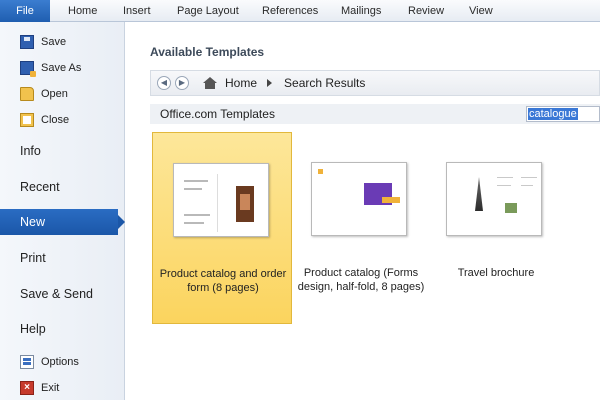 This screenshot has height=400, width=600. Describe the element at coordinates (27, 362) in the screenshot. I see `options-icon` at that location.